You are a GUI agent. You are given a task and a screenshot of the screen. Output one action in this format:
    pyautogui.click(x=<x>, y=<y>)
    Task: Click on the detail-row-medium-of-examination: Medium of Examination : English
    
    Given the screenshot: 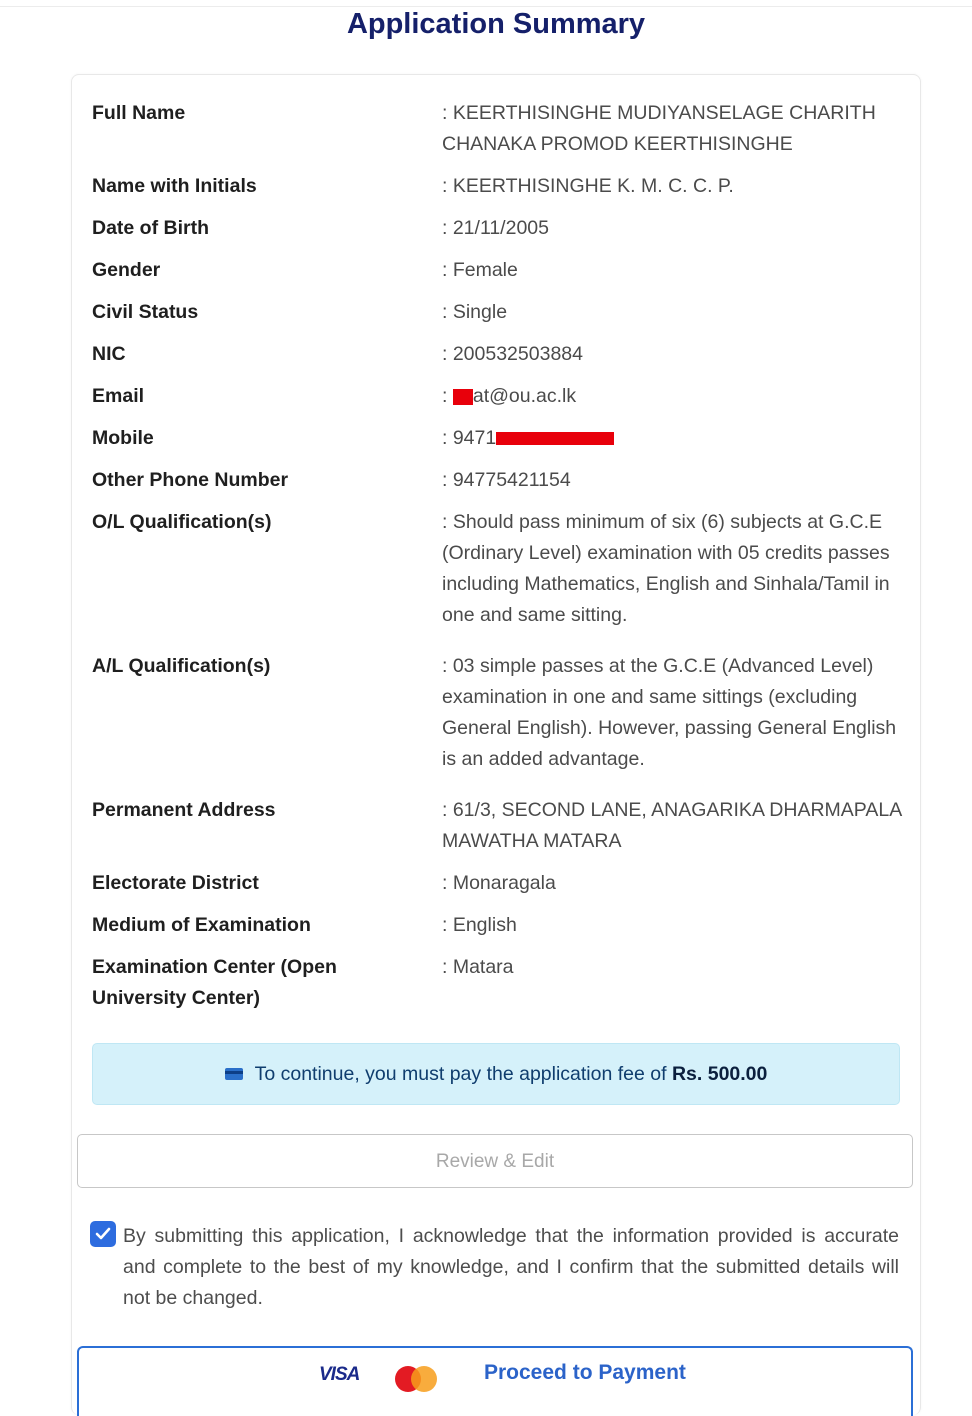 What is the action you would take?
    pyautogui.click(x=497, y=925)
    